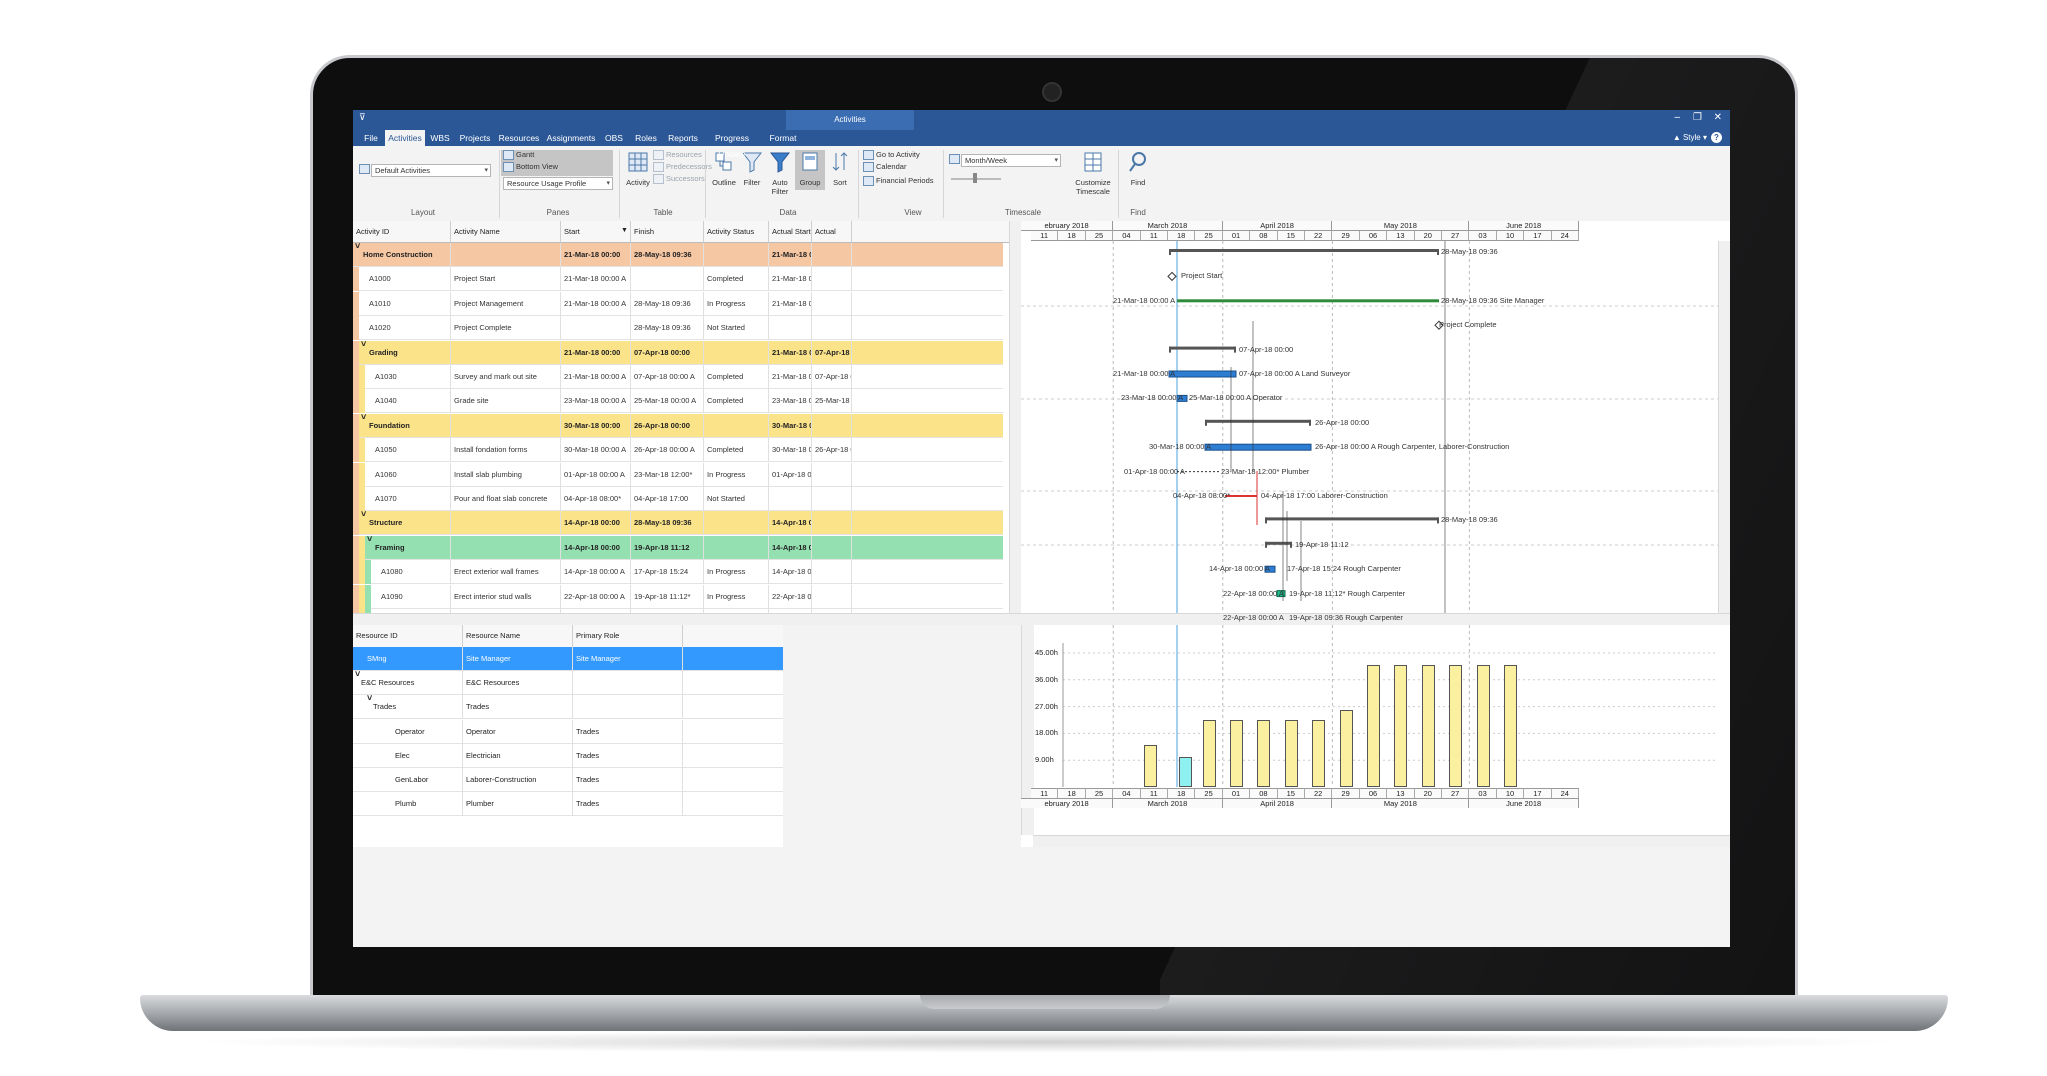 This screenshot has height=1076, width=2047. Describe the element at coordinates (1144, 373) in the screenshot. I see `gantt-bar-label: 21-Mar-18 00:00 A` at that location.